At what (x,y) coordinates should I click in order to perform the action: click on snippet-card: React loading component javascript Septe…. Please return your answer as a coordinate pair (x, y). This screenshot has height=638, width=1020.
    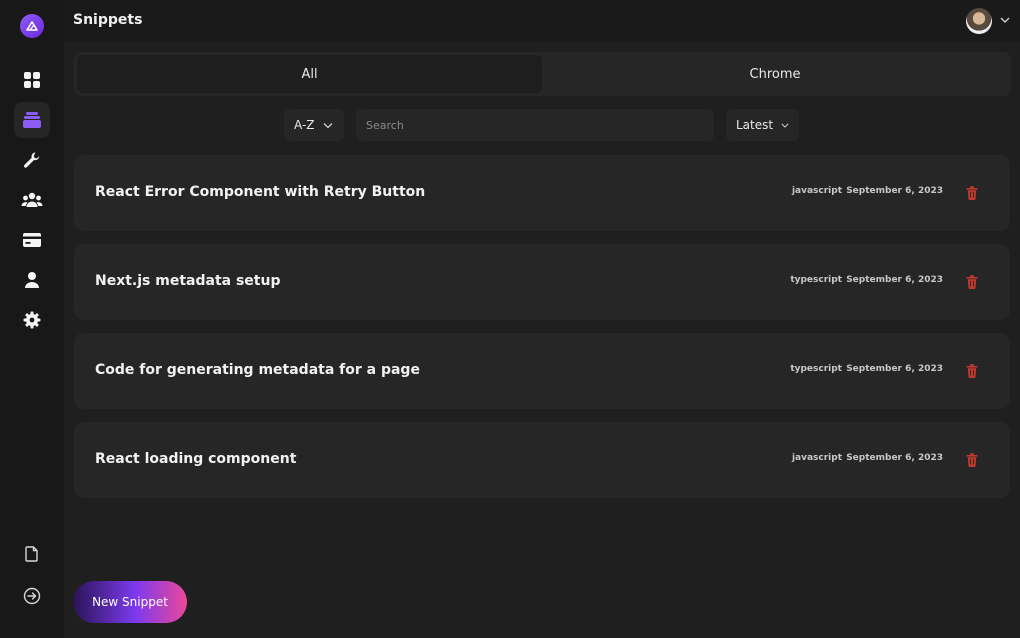
    Looking at the image, I should click on (542, 460).